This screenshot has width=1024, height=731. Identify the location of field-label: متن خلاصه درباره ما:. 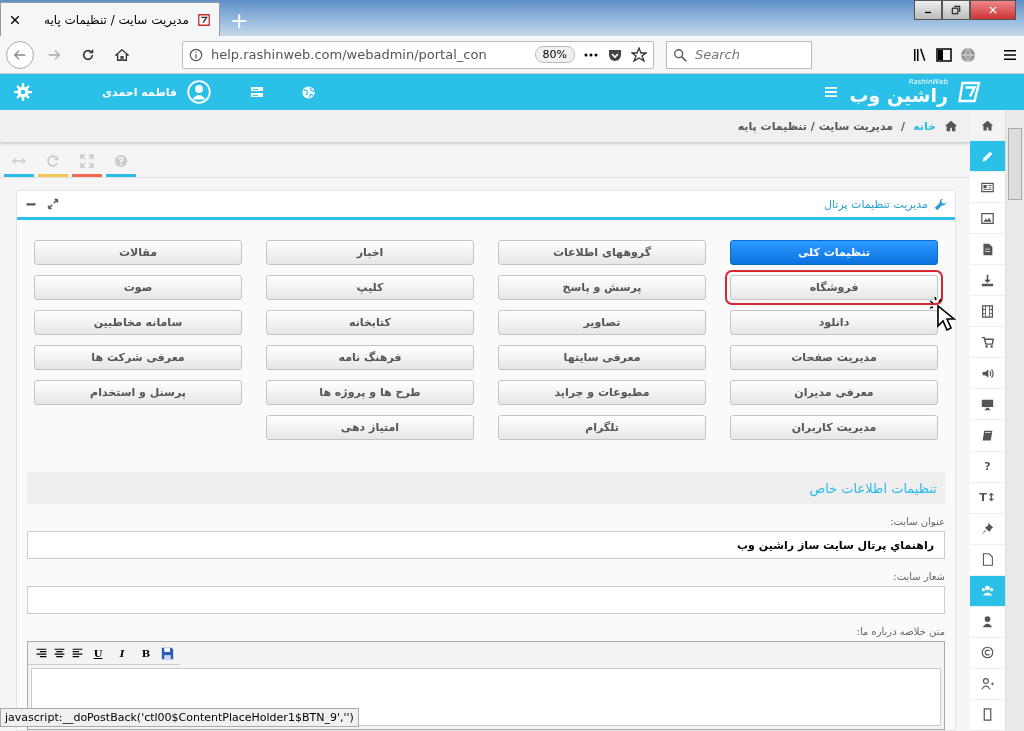
(900, 631).